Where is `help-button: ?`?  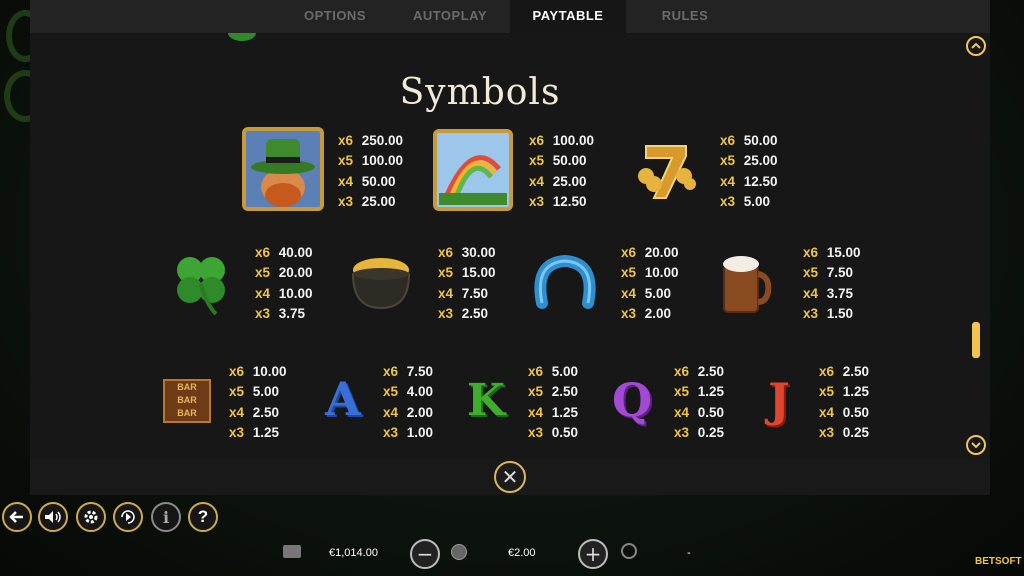 help-button: ? is located at coordinates (203, 517).